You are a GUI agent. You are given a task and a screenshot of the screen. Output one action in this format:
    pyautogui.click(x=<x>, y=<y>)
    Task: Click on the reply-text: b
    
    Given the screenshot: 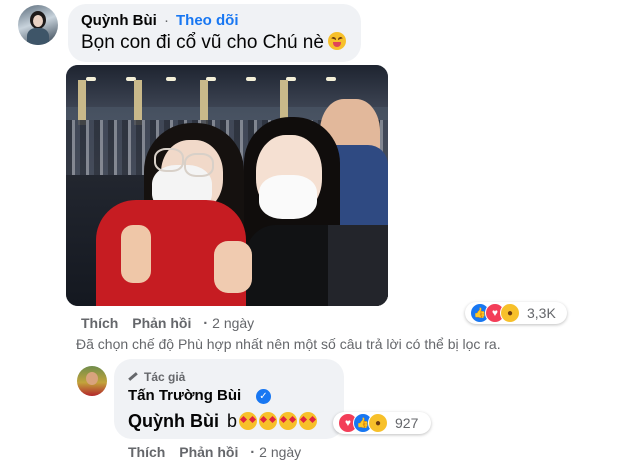 What is the action you would take?
    pyautogui.click(x=272, y=421)
    